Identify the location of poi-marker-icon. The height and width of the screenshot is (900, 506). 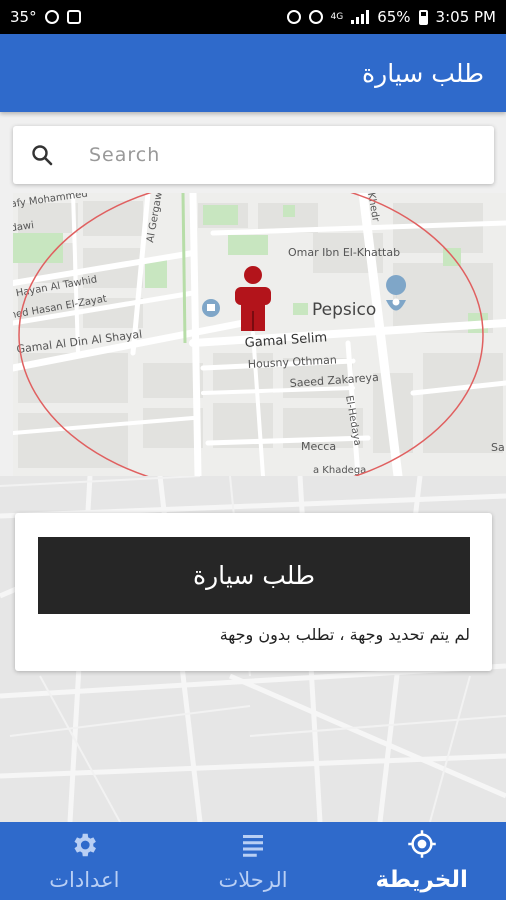
(211, 308).